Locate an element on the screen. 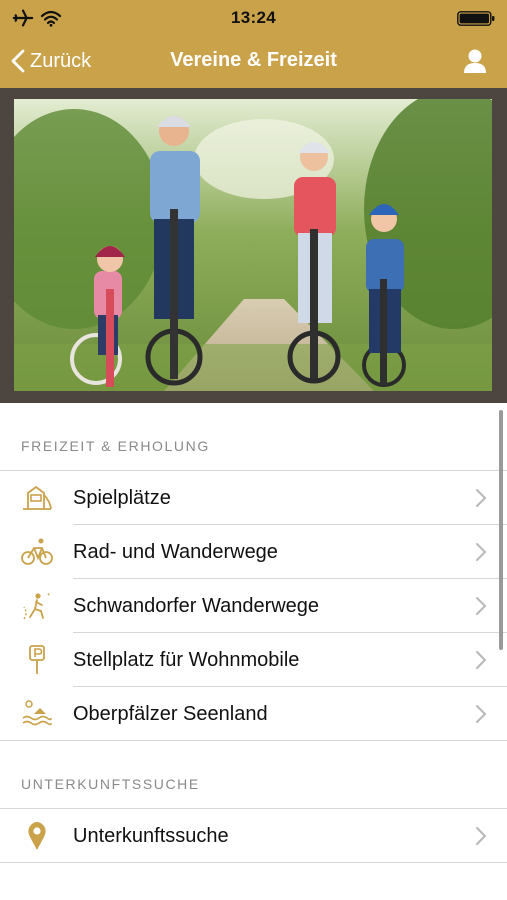 The image size is (507, 900). top-bar: 13:24 Zurück Vereine & Freizeit is located at coordinates (253, 44).